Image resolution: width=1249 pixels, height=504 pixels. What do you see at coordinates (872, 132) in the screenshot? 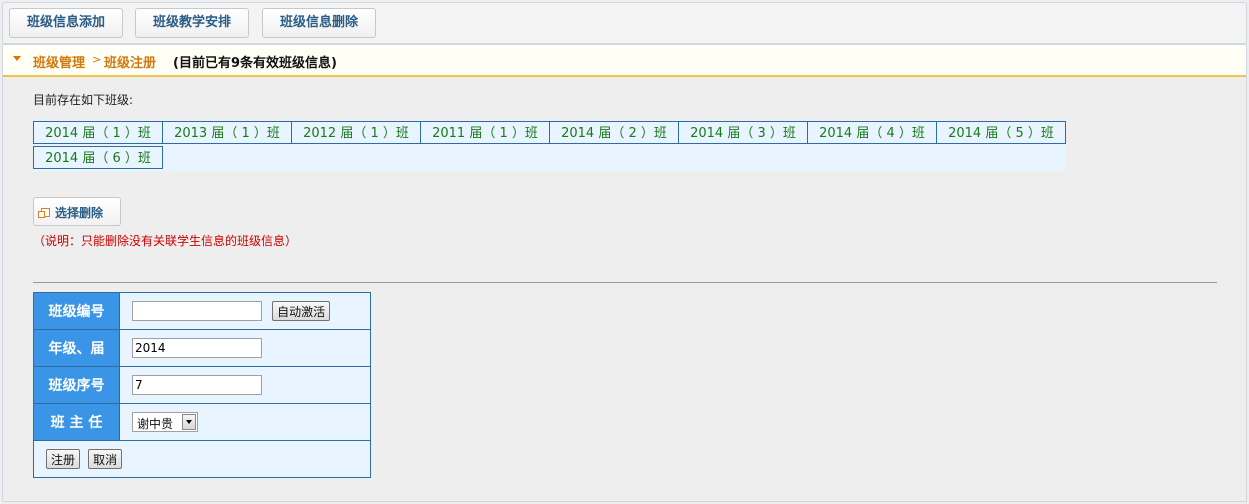
I see `class-cell: 2014 届（ 4 ）班` at bounding box center [872, 132].